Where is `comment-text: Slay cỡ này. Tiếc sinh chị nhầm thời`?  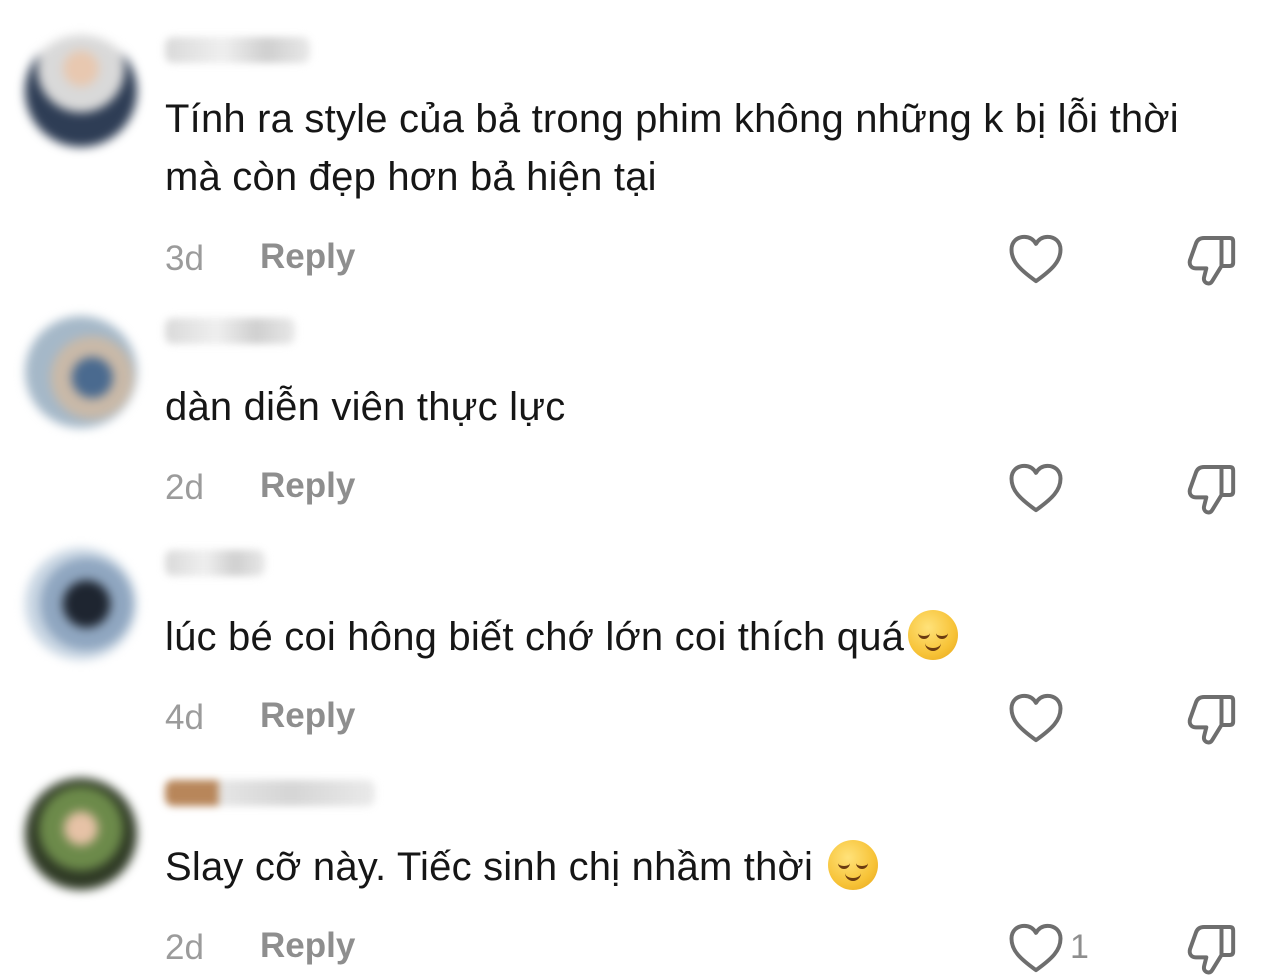 comment-text: Slay cỡ này. Tiếc sinh chị nhầm thời is located at coordinates (705, 867).